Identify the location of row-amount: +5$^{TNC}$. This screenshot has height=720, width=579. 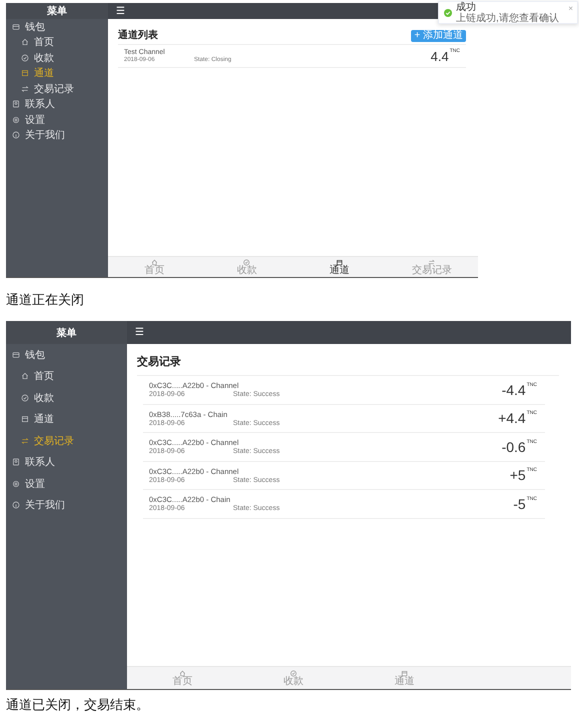
(523, 475).